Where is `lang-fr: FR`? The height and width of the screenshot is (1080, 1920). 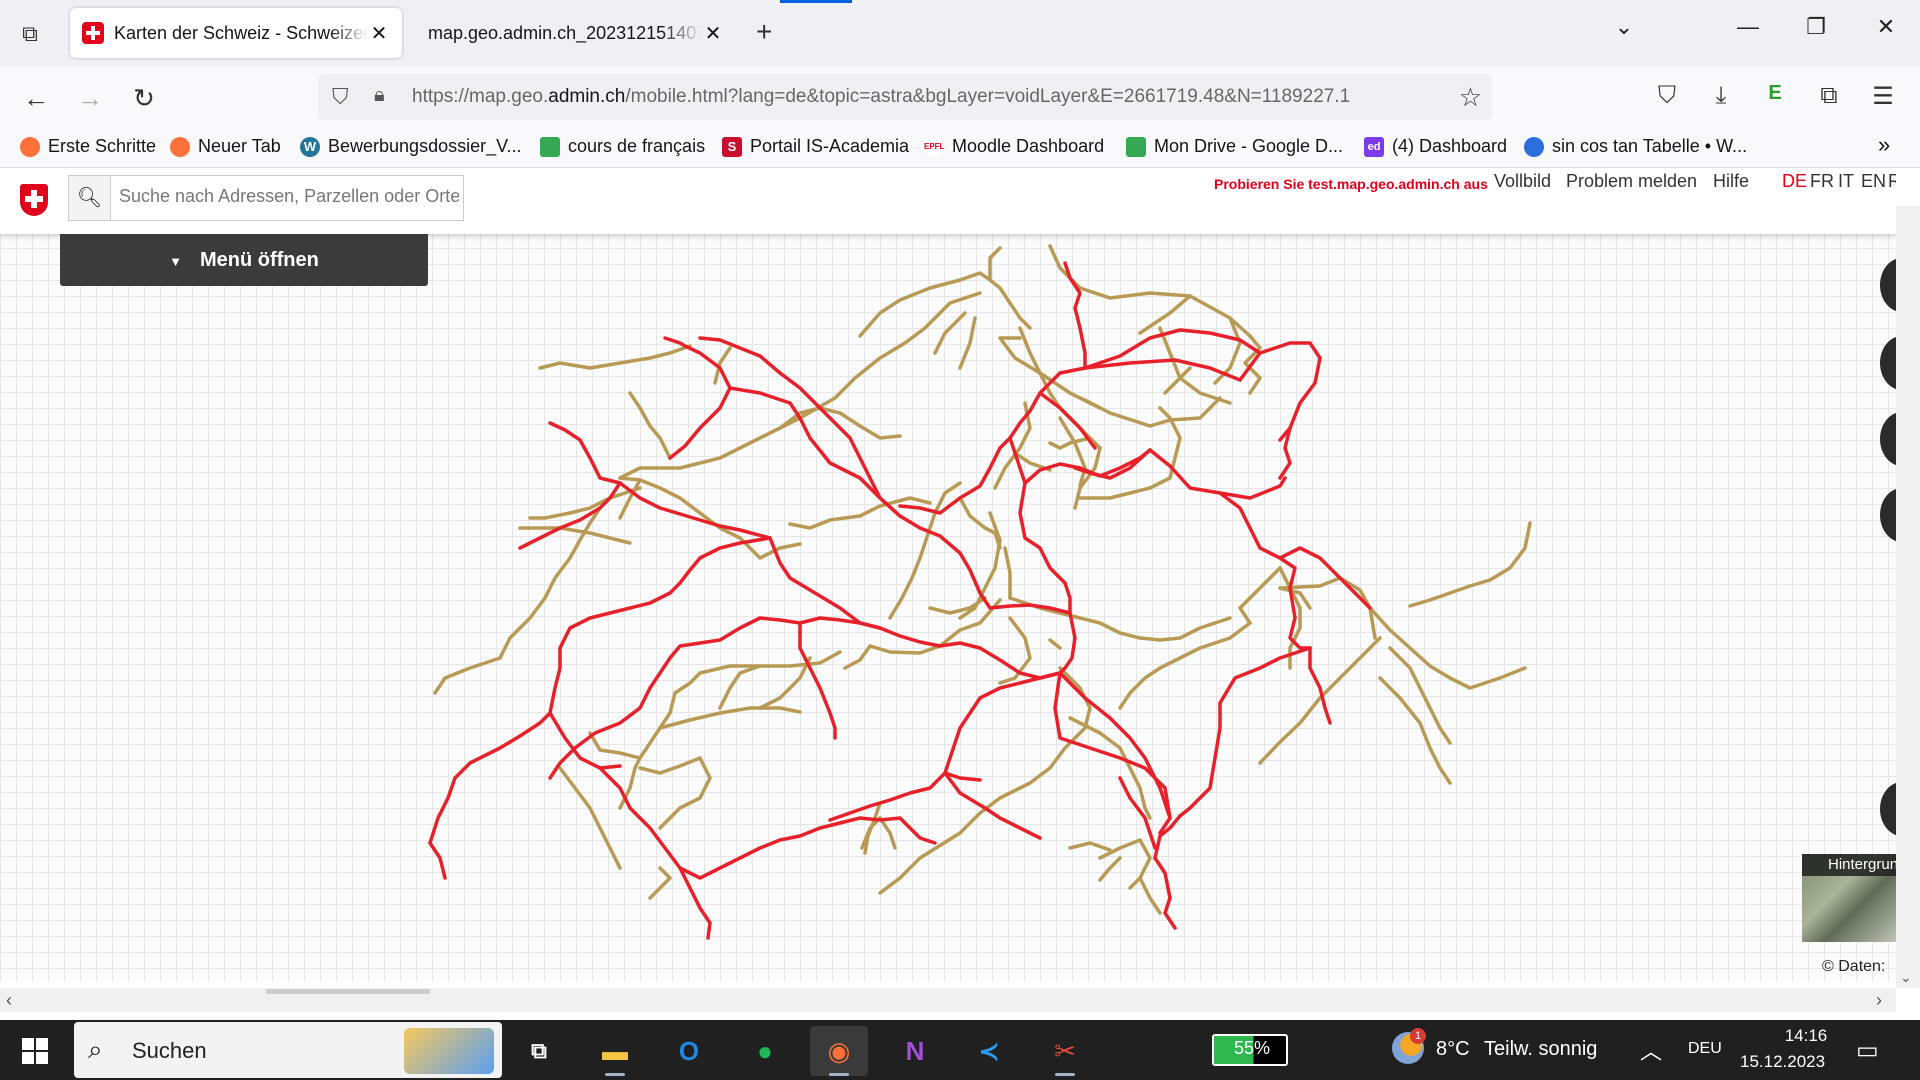 lang-fr: FR is located at coordinates (1822, 181).